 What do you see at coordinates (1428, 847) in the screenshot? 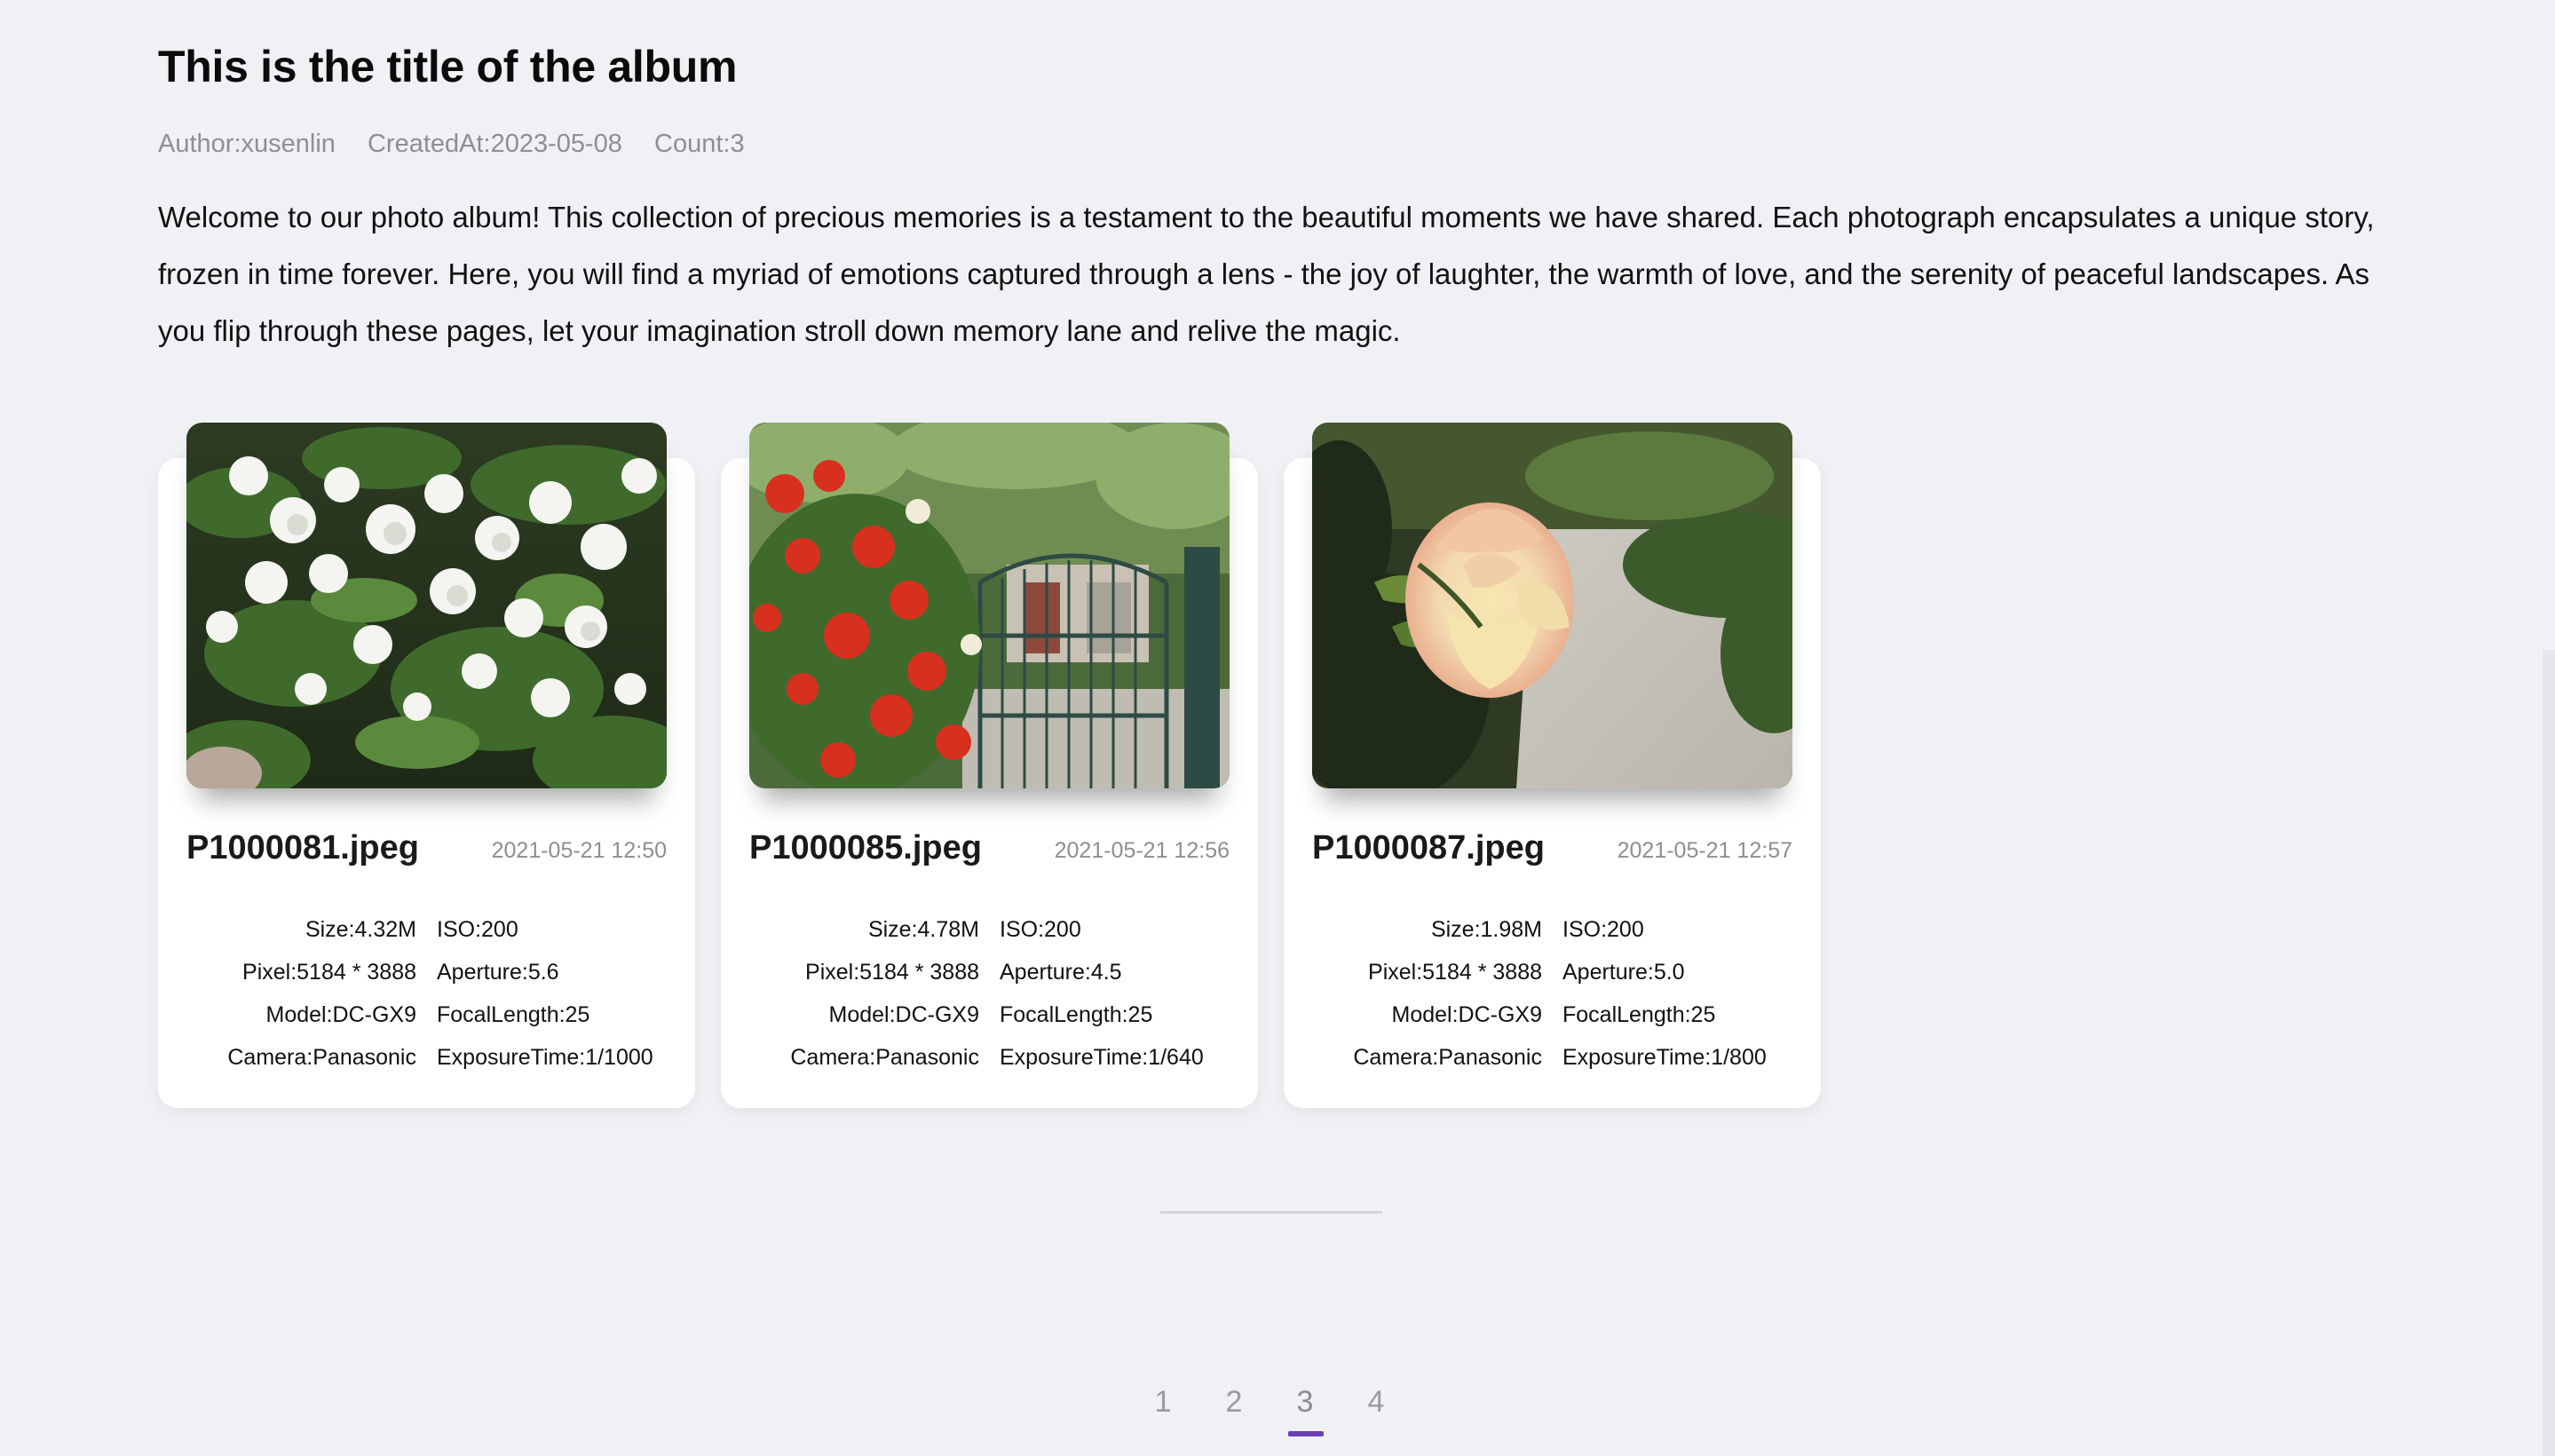
I see `photo-filename: P1000087.jpeg` at bounding box center [1428, 847].